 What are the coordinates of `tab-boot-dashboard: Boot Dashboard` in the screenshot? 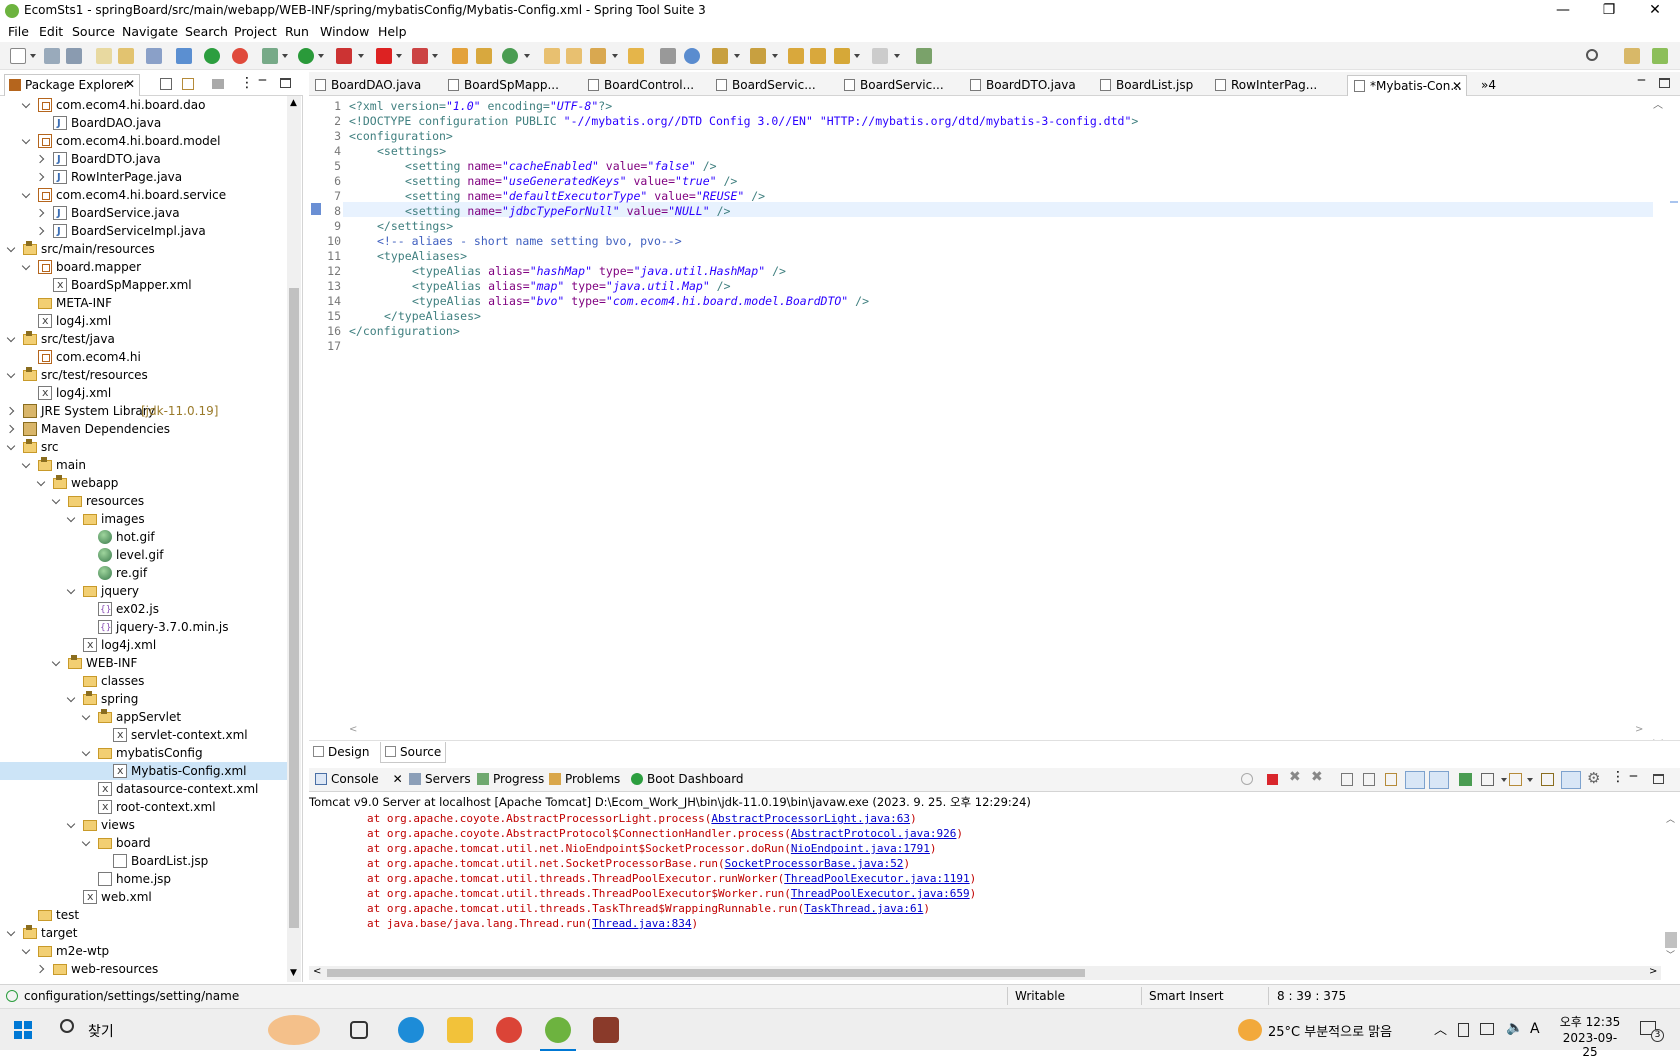 It's located at (687, 779).